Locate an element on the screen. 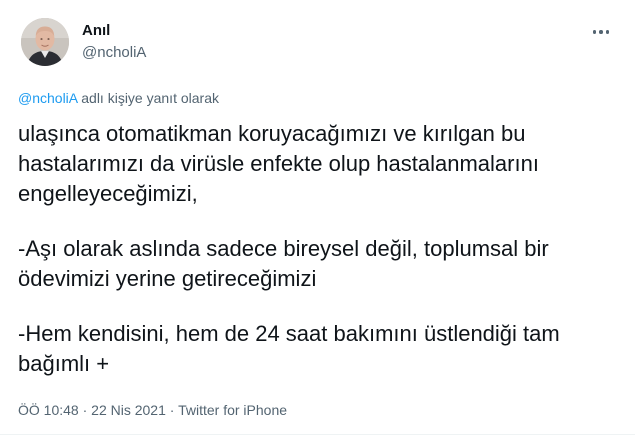  reply-mention-link: @ncholiA is located at coordinates (47, 98).